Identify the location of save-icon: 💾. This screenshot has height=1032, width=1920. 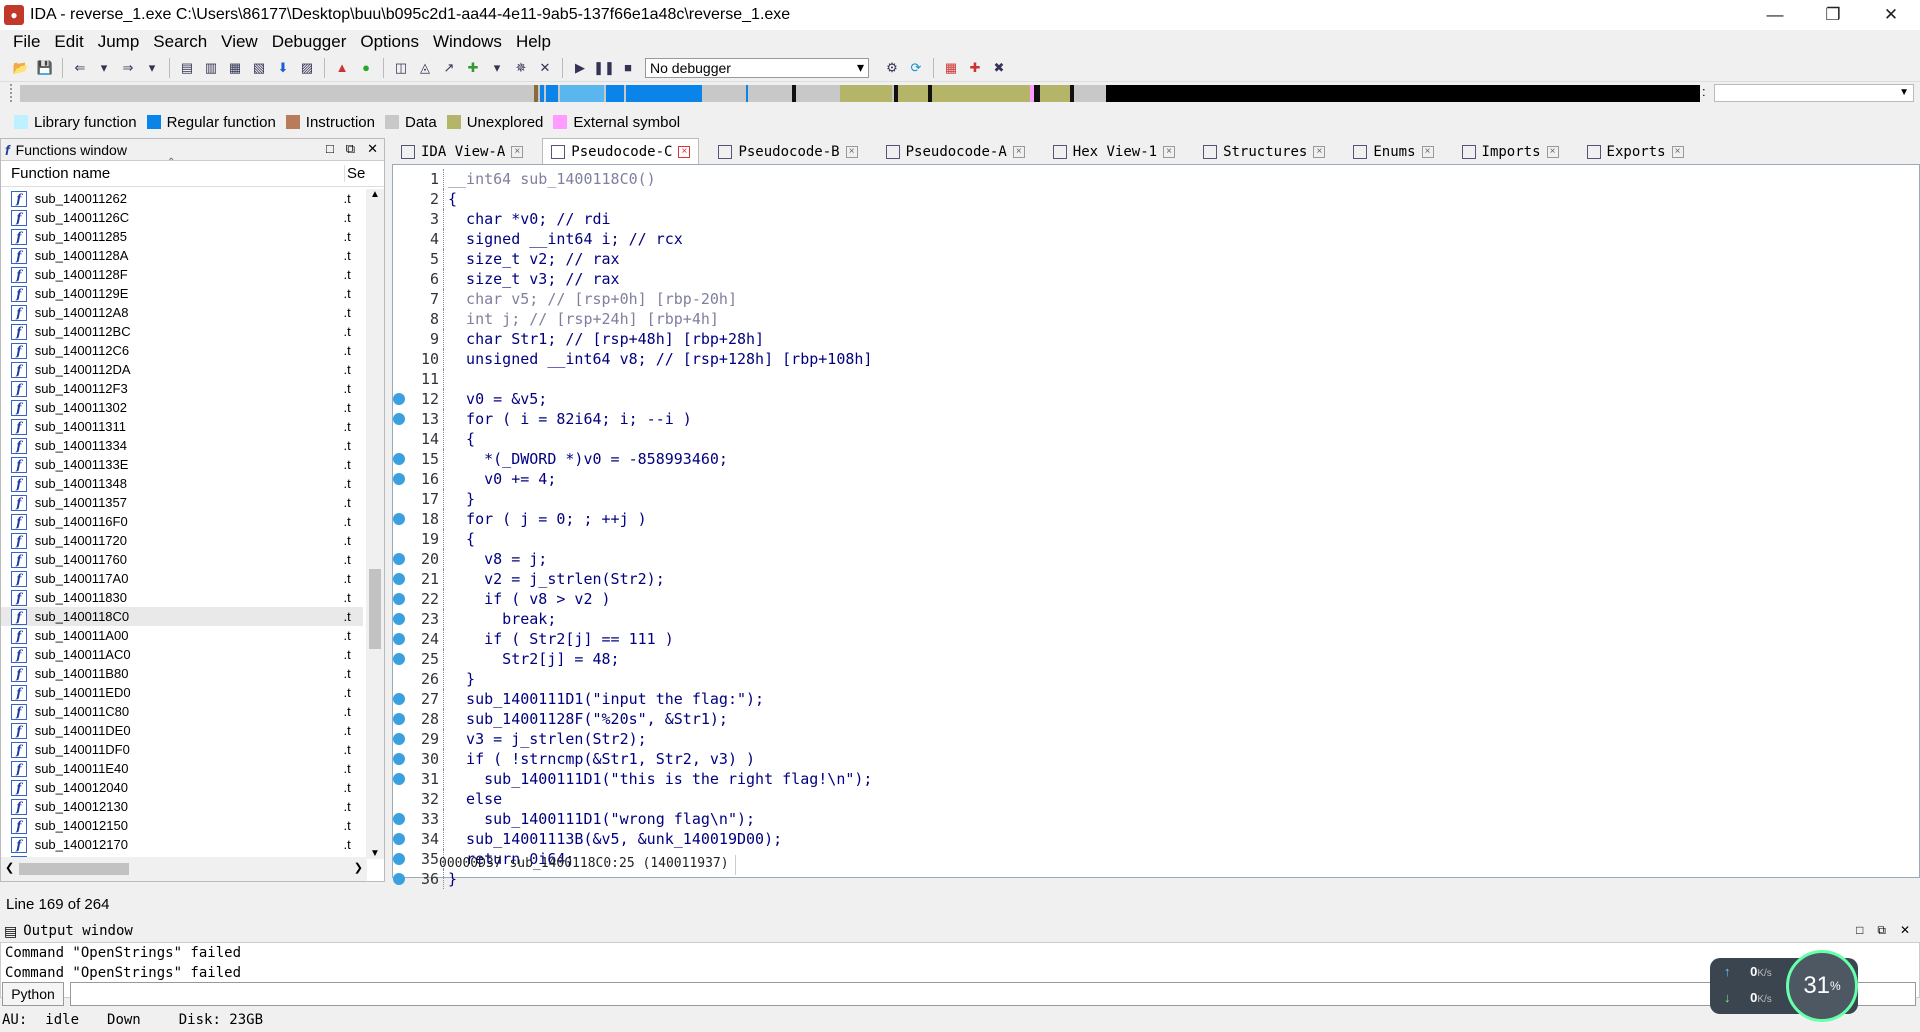
(45, 68).